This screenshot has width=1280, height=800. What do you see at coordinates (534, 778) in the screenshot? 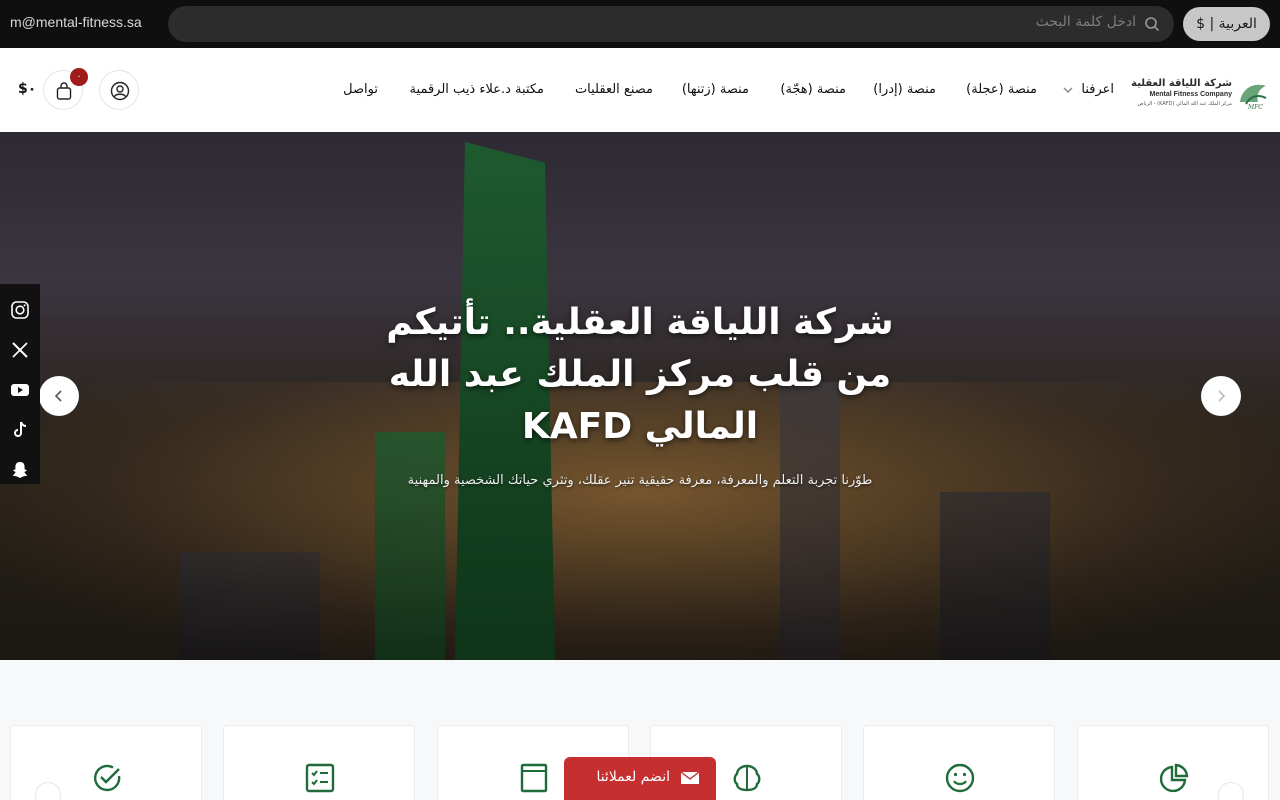
I see `book-icon` at bounding box center [534, 778].